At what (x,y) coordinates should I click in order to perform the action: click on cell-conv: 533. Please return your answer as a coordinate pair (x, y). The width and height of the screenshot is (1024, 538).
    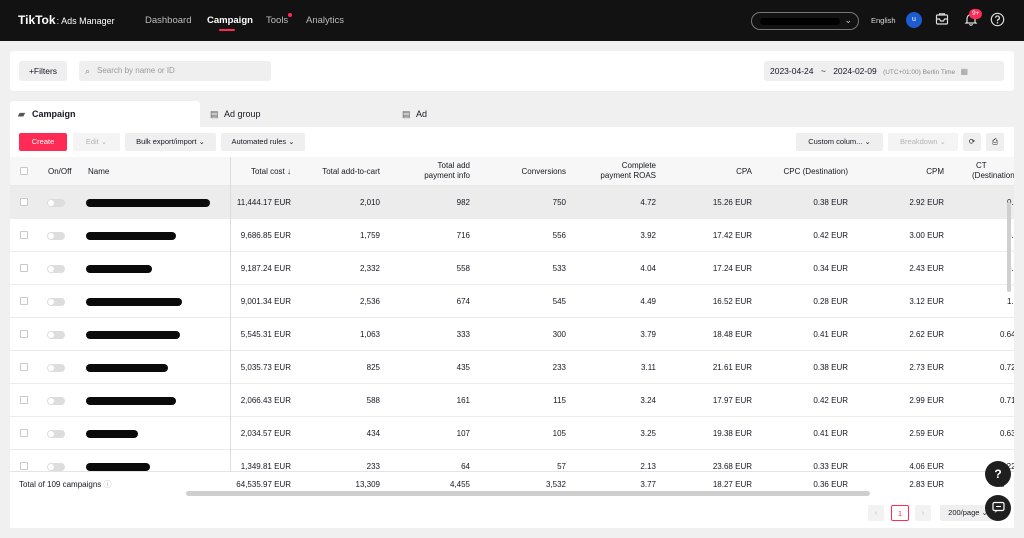
    Looking at the image, I should click on (559, 268).